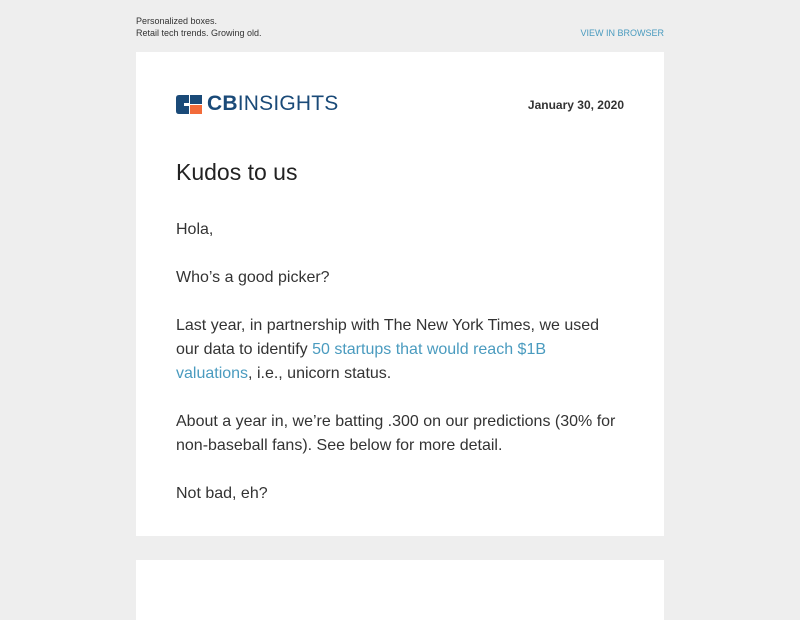  I want to click on preheader-line-2: Retail tech trends. Growing old., so click(199, 33).